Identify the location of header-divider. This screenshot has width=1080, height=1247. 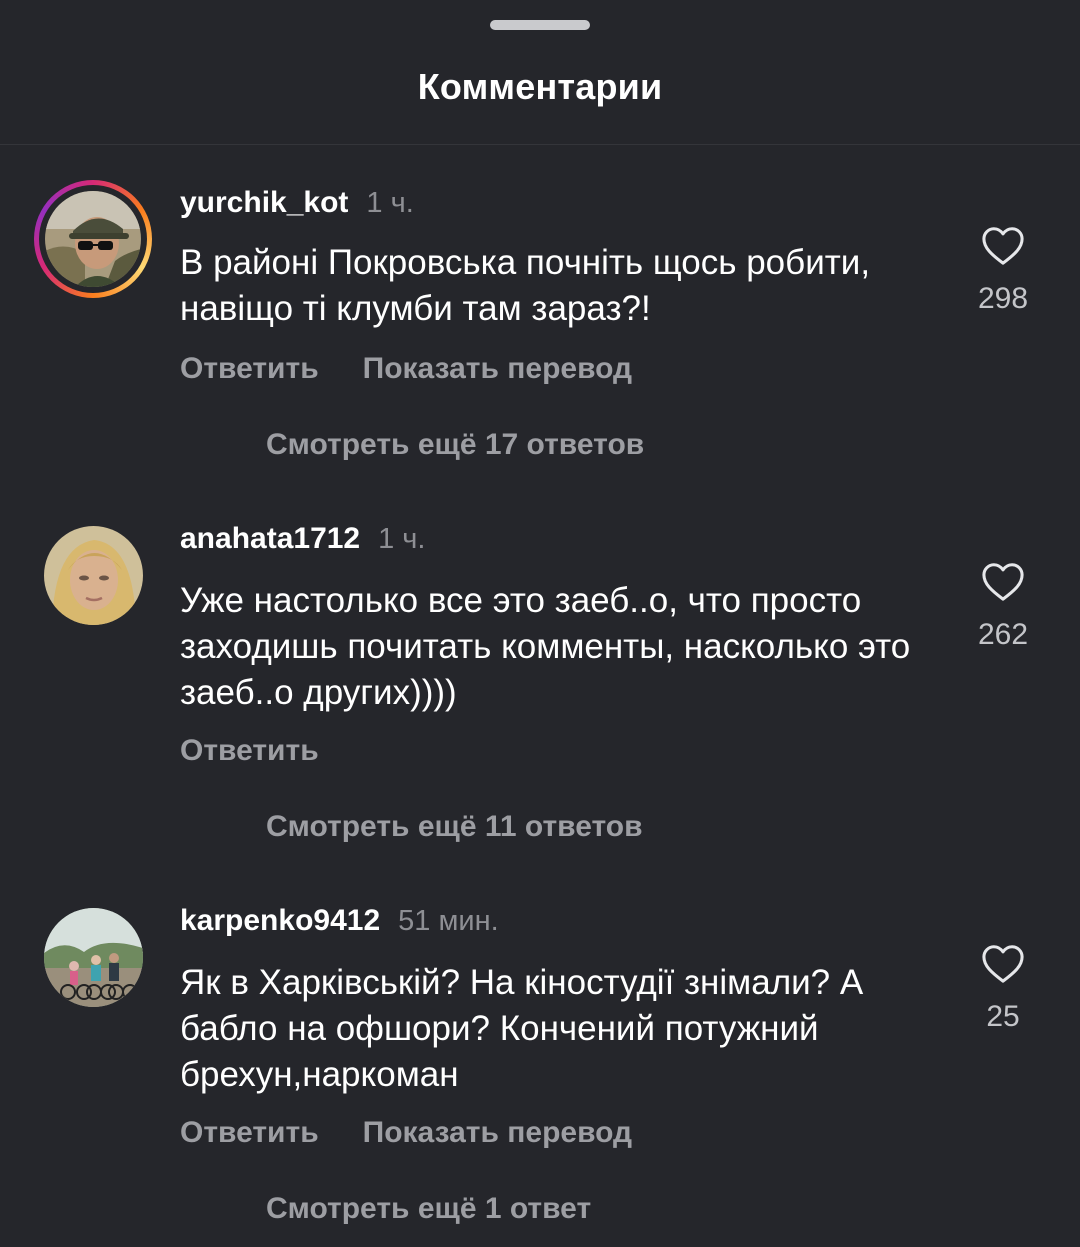
(540, 144).